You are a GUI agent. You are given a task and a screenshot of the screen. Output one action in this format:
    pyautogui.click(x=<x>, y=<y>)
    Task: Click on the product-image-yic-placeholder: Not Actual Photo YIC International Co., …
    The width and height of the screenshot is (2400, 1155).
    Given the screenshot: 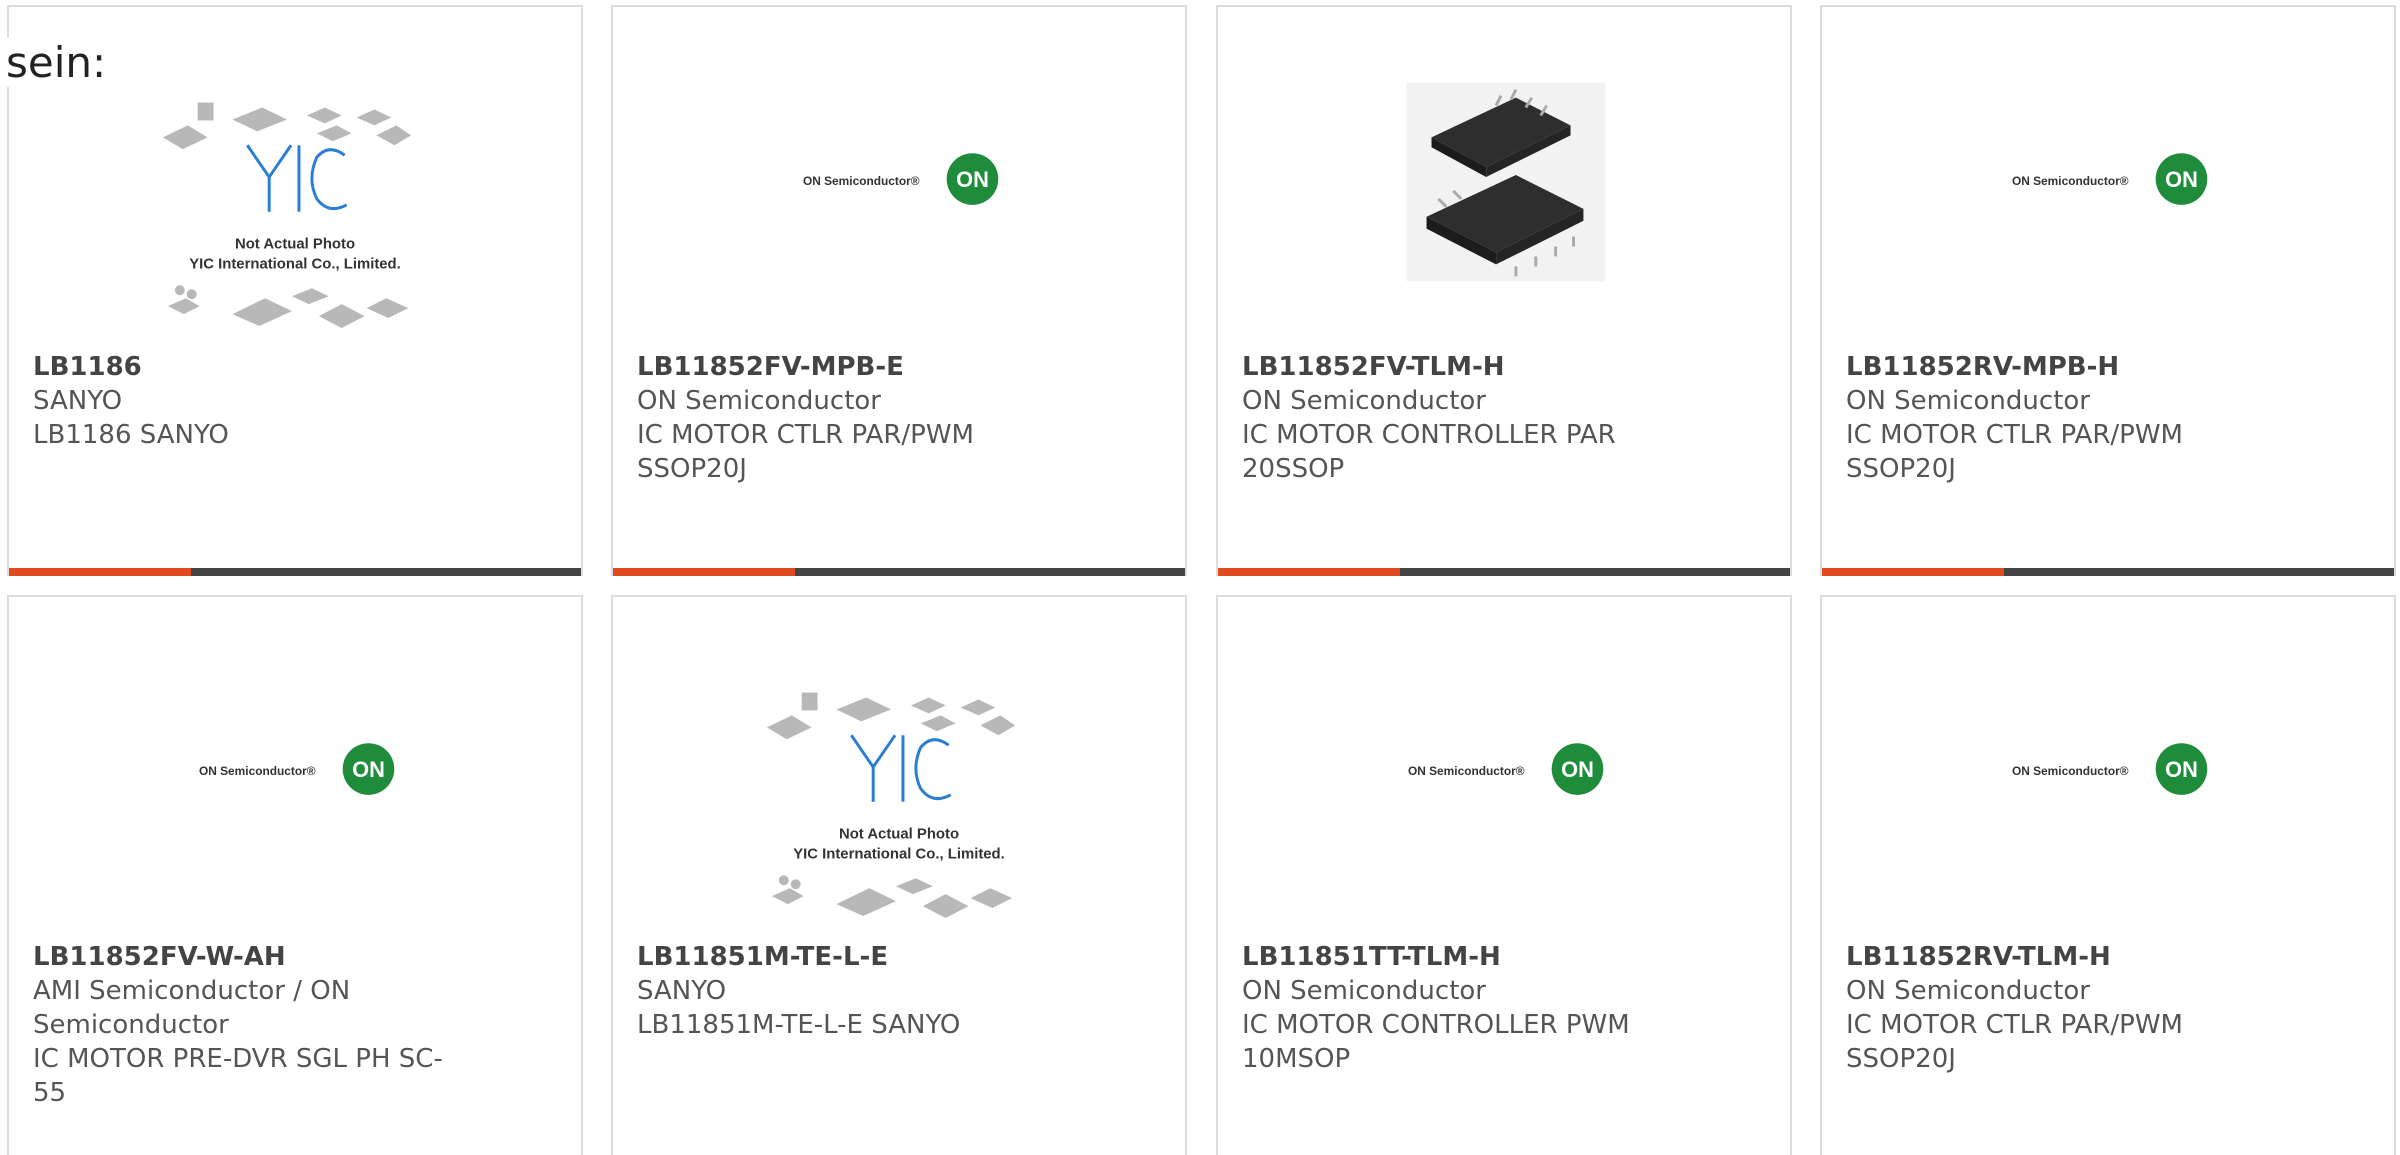 What is the action you would take?
    pyautogui.click(x=899, y=772)
    